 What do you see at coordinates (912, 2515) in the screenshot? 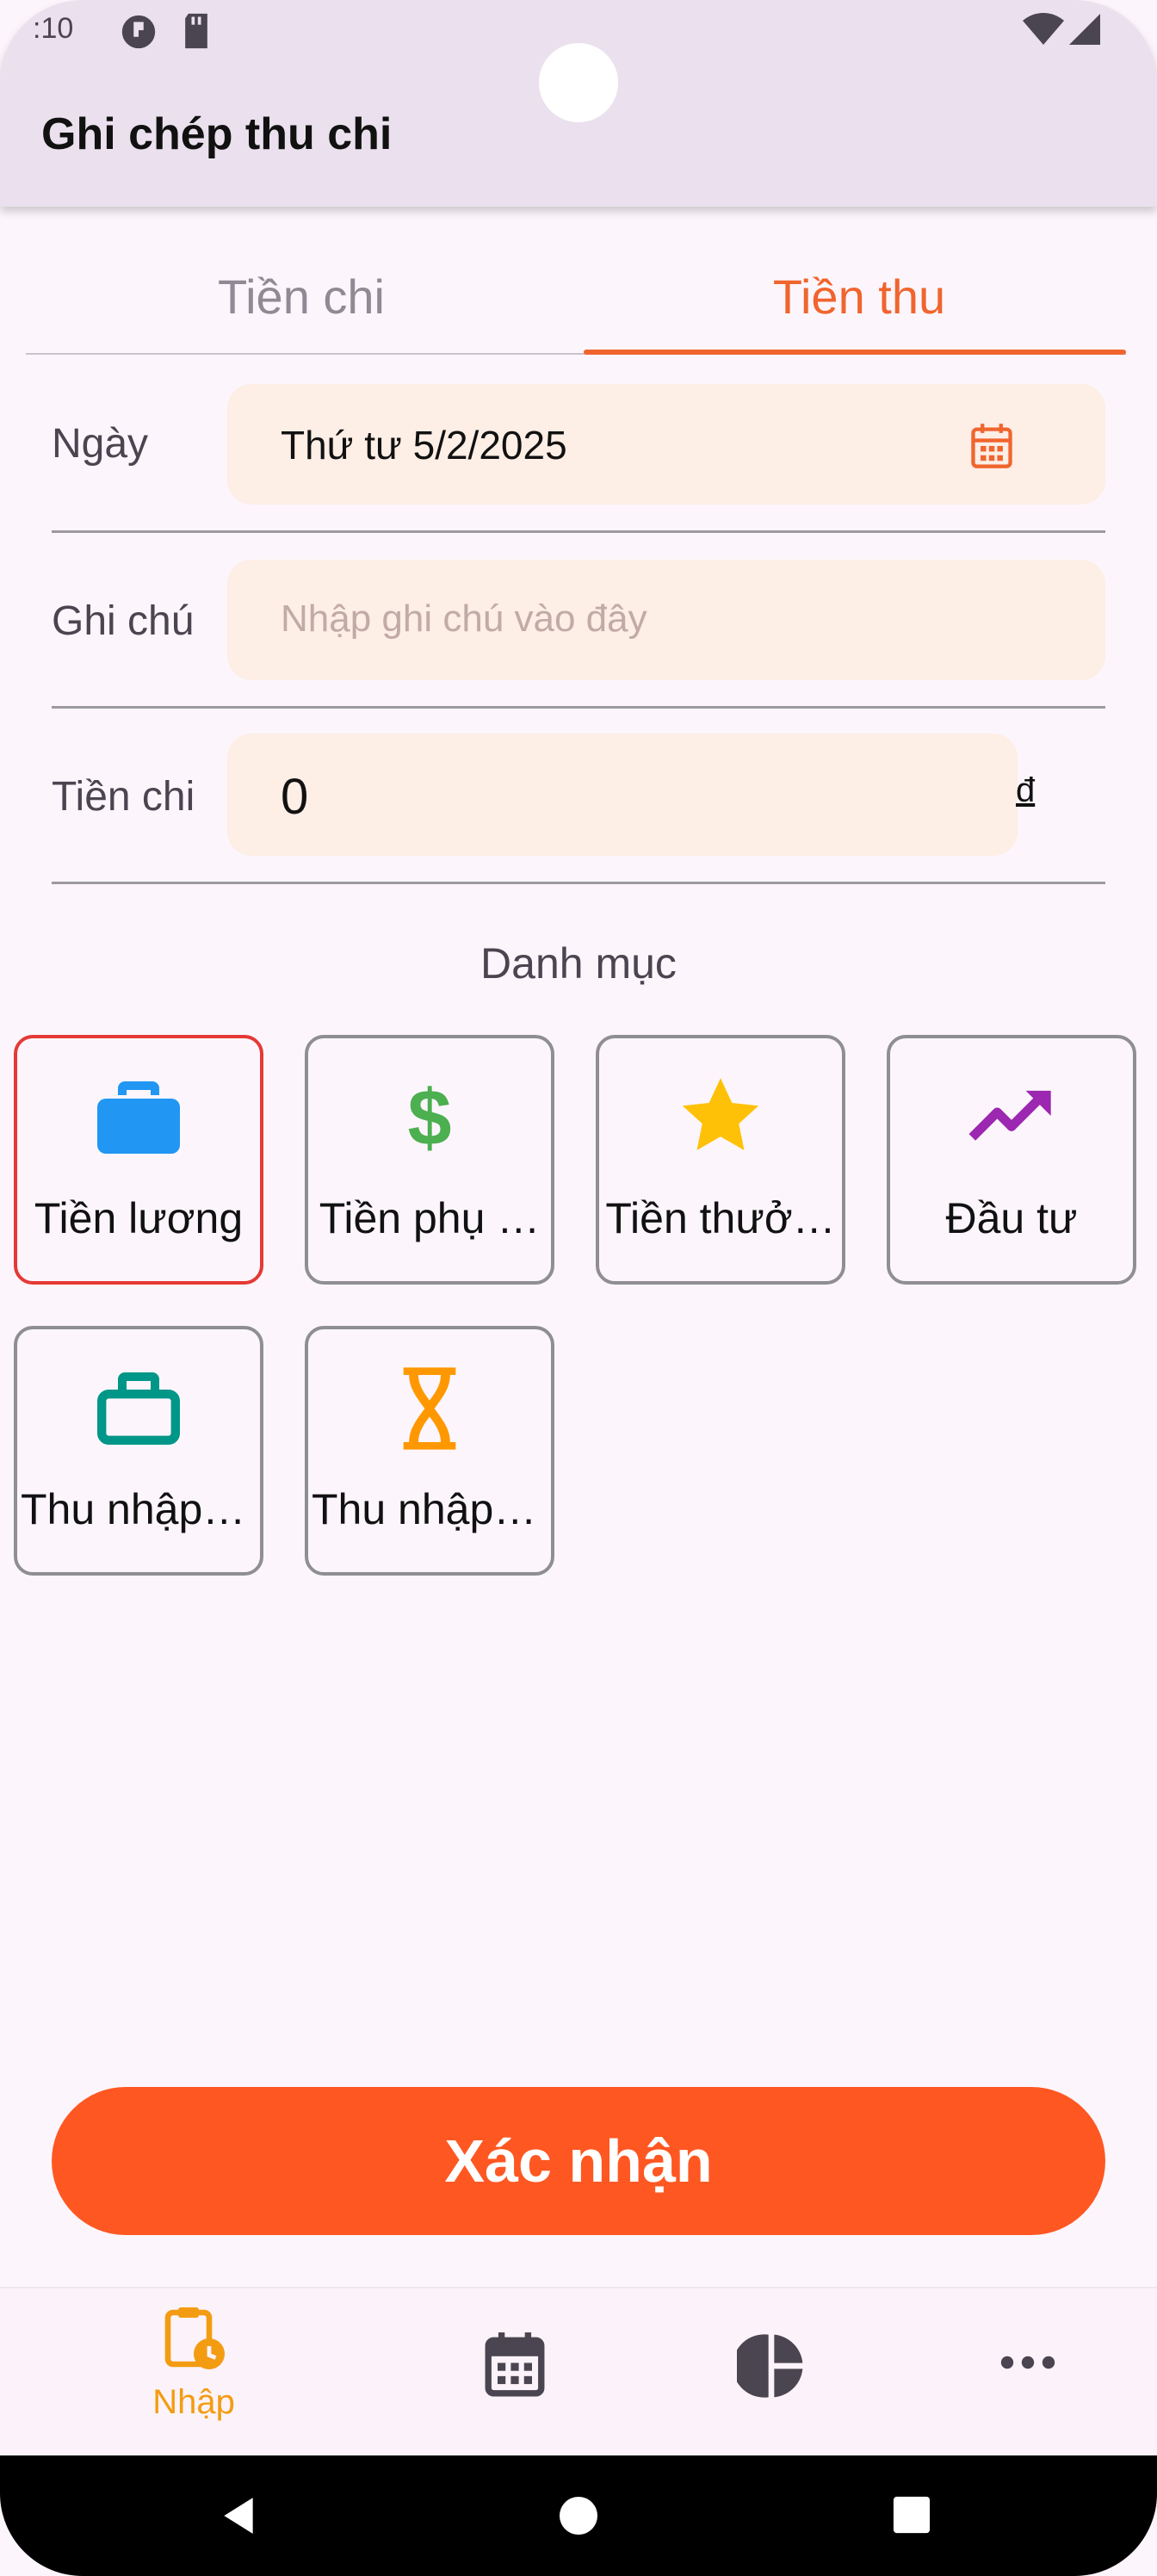
I see `recents-icon` at bounding box center [912, 2515].